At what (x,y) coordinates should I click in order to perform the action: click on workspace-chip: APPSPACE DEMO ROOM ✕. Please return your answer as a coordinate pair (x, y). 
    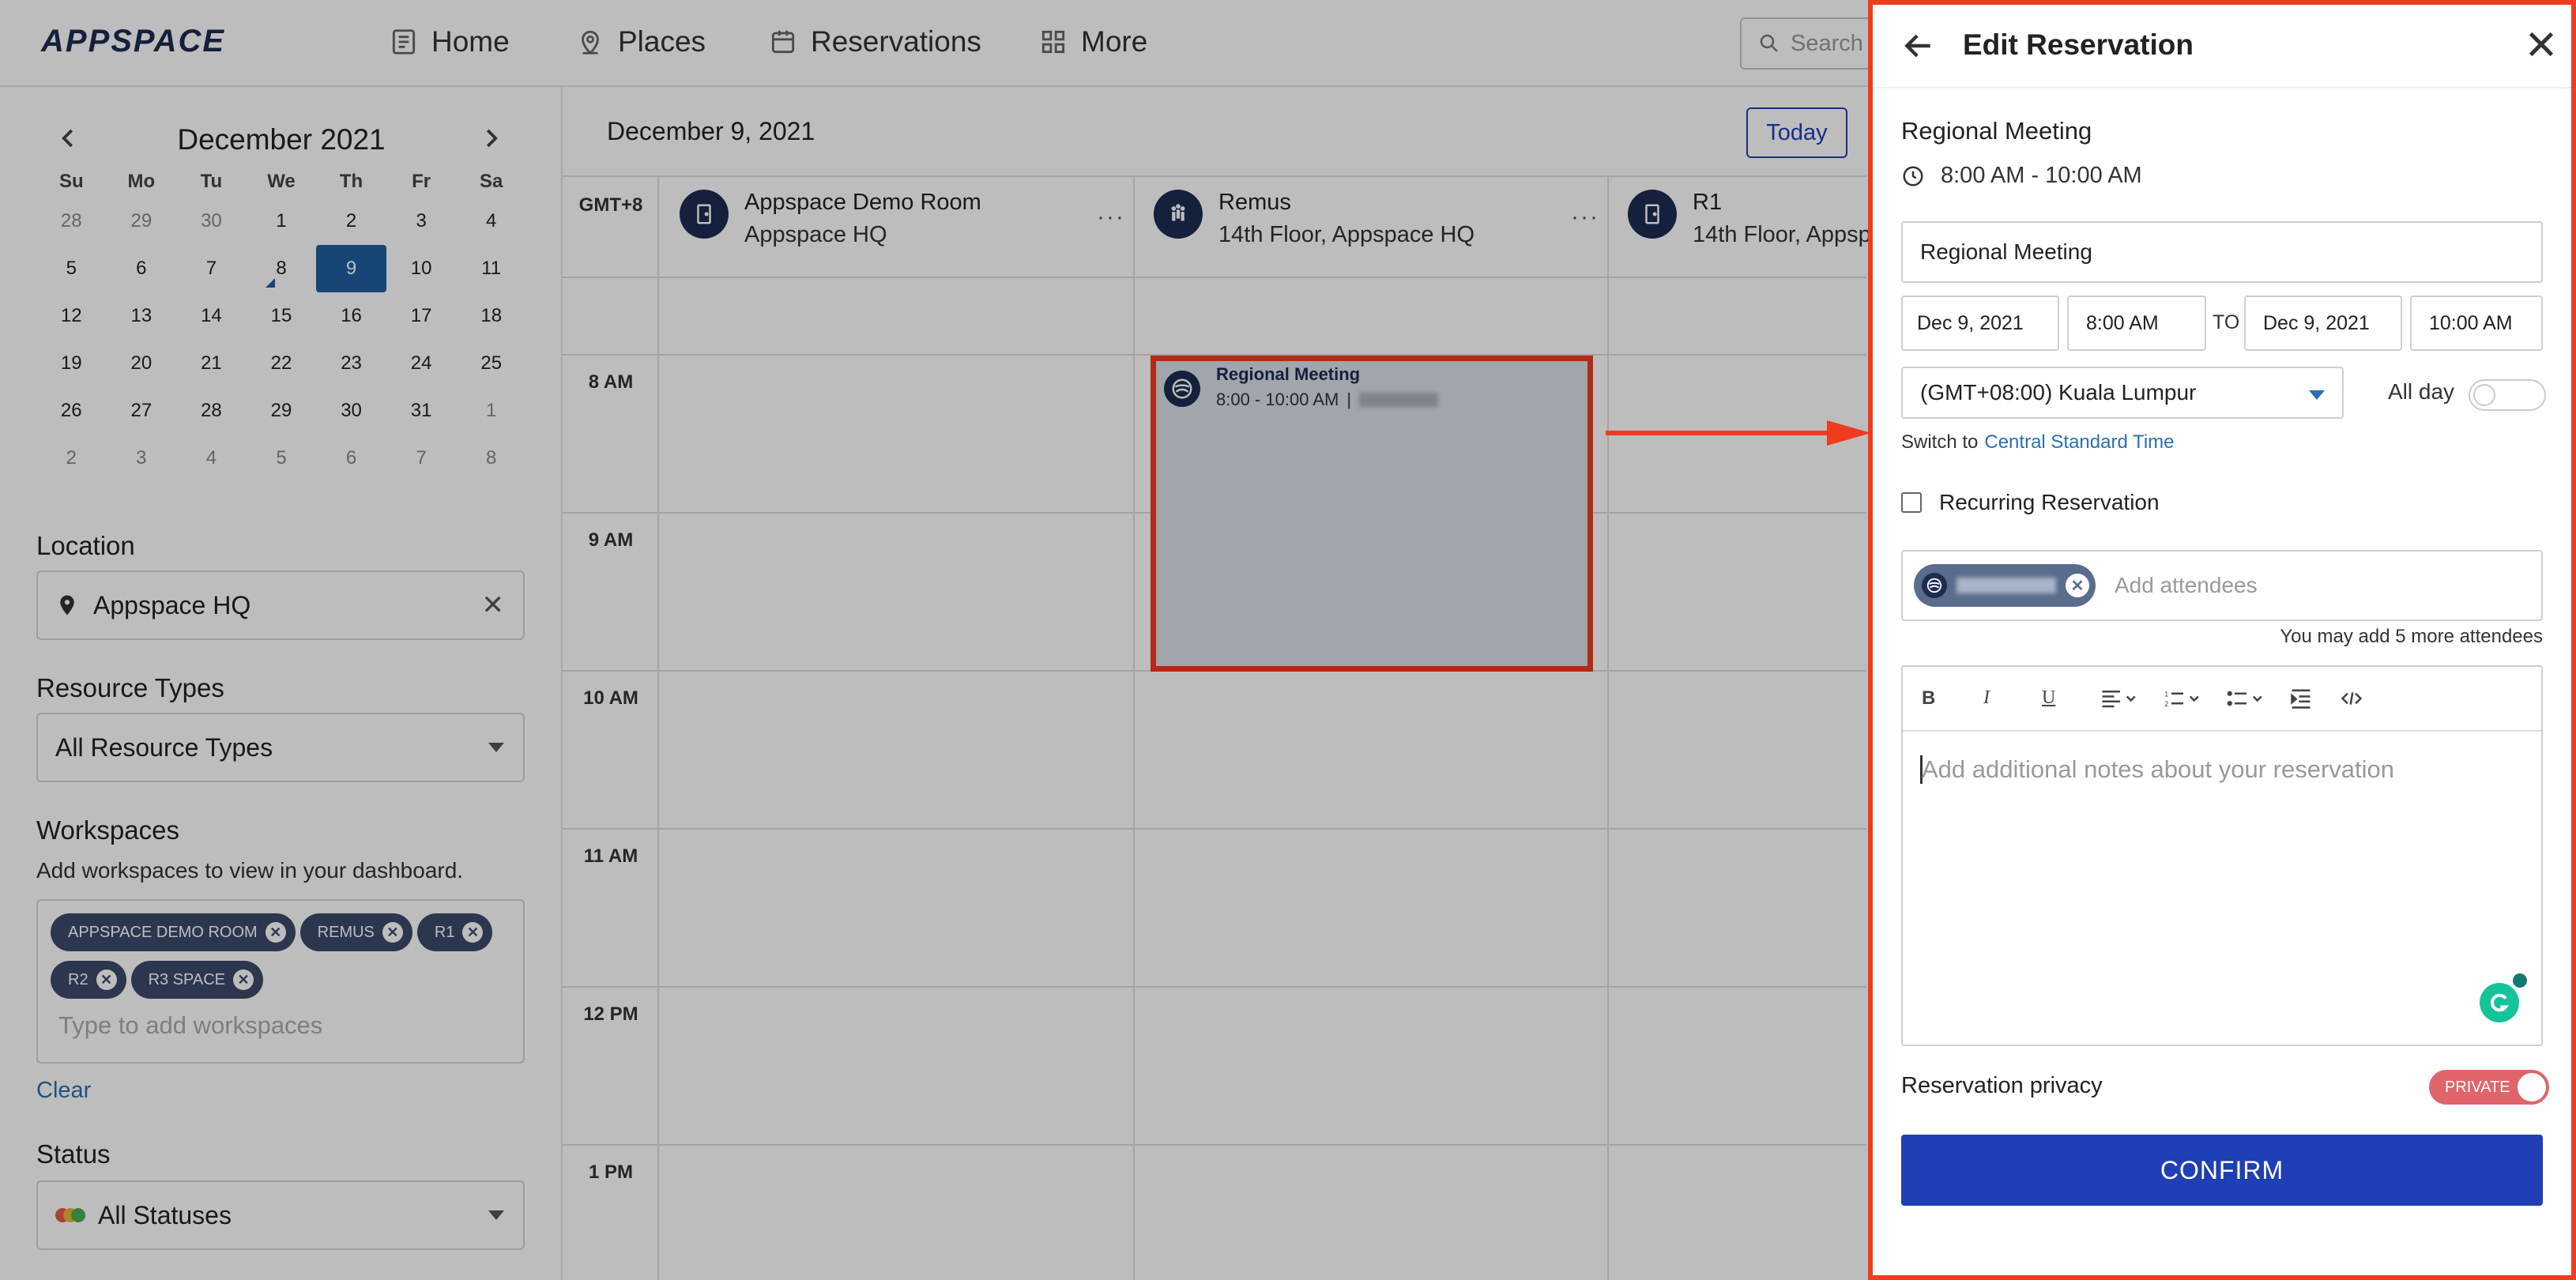
    Looking at the image, I should click on (173, 932).